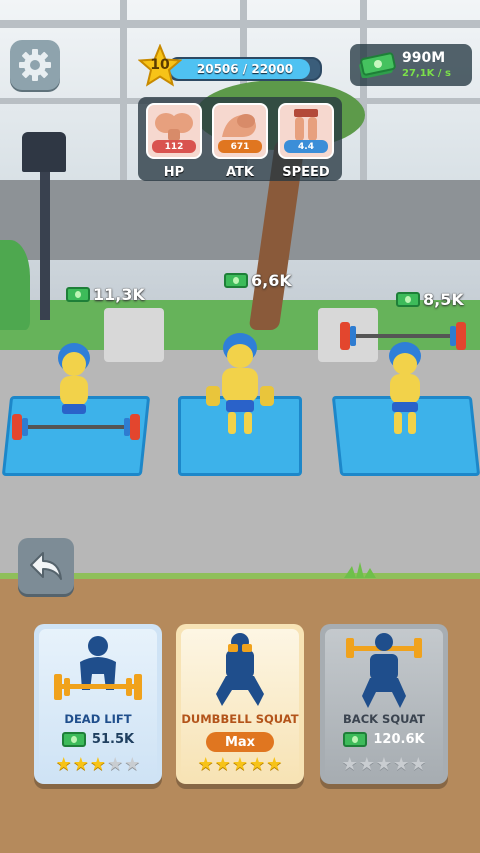 The width and height of the screenshot is (480, 853). Describe the element at coordinates (430, 299) in the screenshot. I see `station-earning: 8,5K` at that location.